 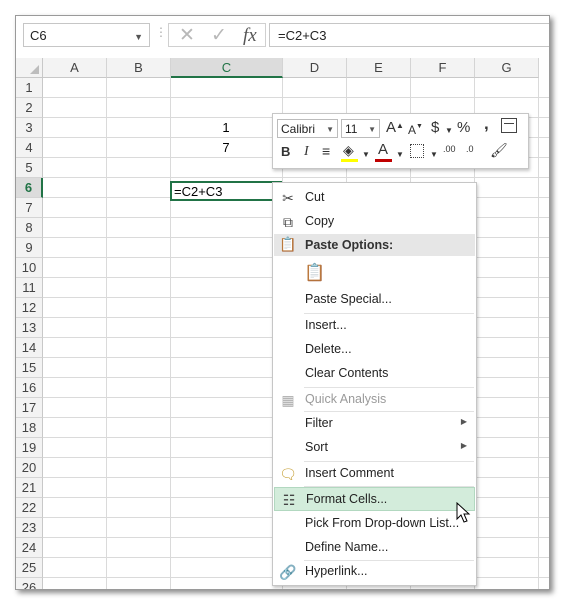 I want to click on italic-icon: I, so click(x=306, y=152).